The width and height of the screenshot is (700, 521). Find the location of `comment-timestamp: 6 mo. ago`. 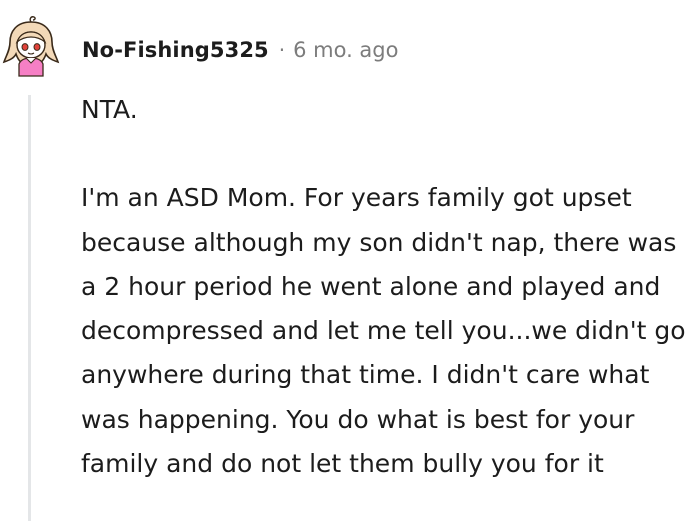

comment-timestamp: 6 mo. ago is located at coordinates (345, 50).